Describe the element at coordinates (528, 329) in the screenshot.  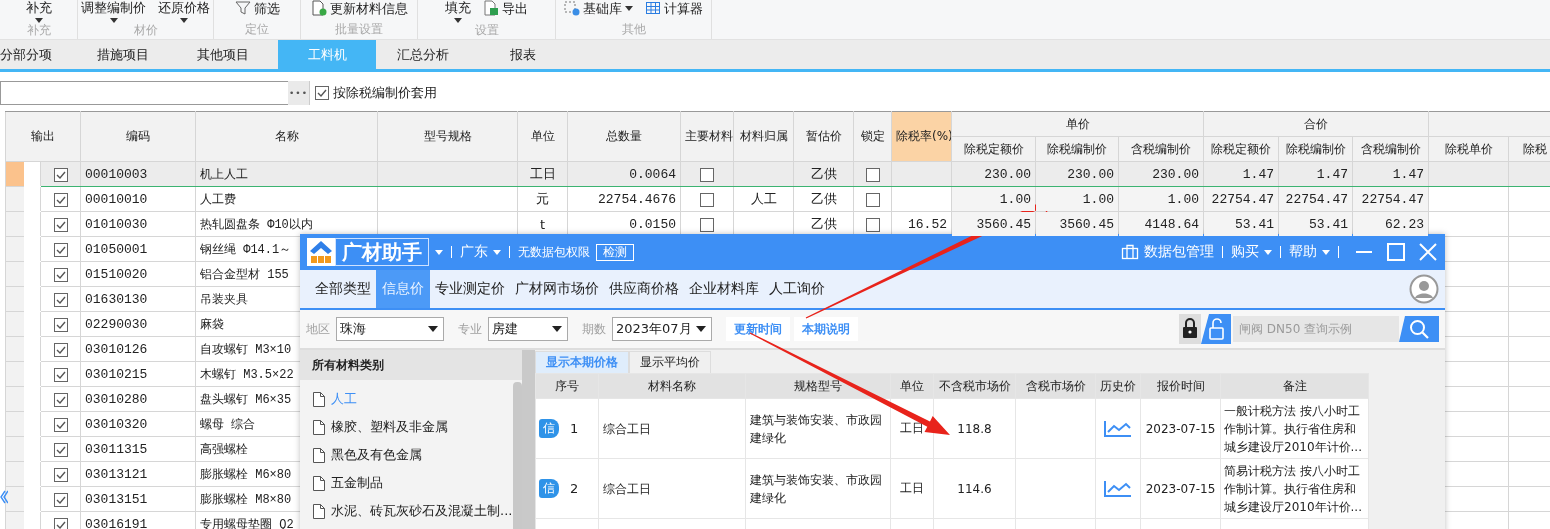
I see `dropdown-field: 房建` at that location.